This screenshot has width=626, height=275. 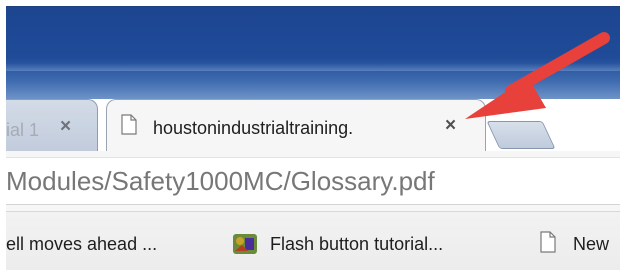 I want to click on new-tab-button, so click(x=521, y=135).